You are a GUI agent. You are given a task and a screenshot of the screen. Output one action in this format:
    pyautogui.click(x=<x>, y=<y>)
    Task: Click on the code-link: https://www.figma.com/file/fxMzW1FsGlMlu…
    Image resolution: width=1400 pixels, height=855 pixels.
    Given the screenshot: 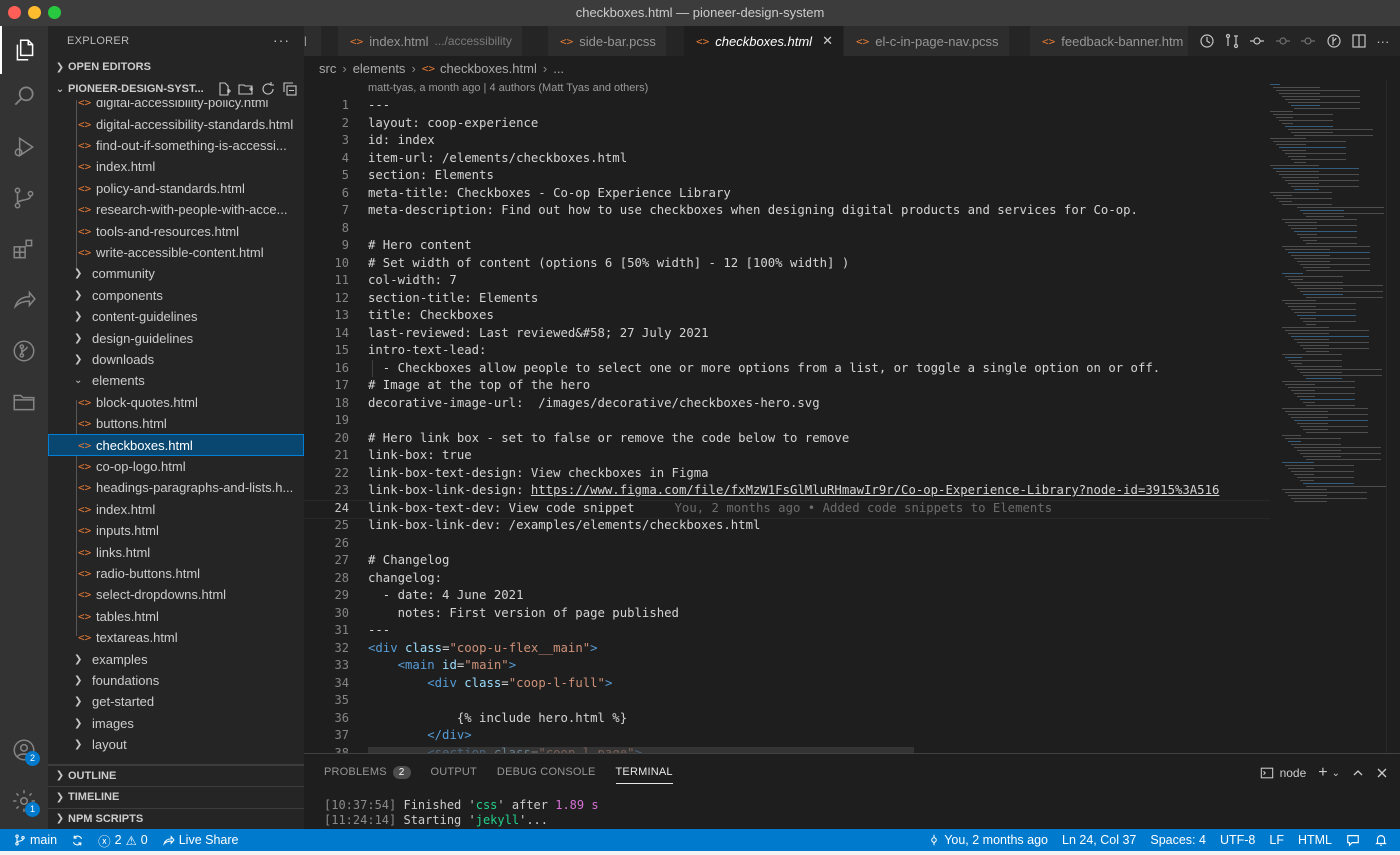 What is the action you would take?
    pyautogui.click(x=875, y=490)
    